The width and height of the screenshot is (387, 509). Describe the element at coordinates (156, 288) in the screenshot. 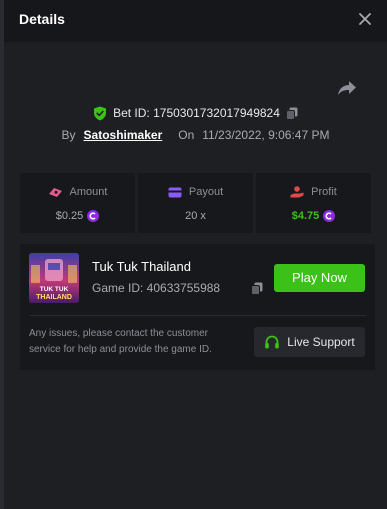

I see `game-id: Game ID: 40633755988` at that location.